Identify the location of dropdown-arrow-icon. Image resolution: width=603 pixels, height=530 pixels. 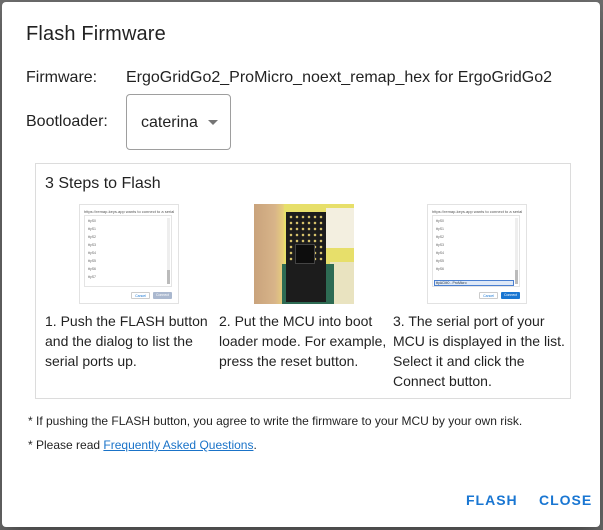
(213, 122).